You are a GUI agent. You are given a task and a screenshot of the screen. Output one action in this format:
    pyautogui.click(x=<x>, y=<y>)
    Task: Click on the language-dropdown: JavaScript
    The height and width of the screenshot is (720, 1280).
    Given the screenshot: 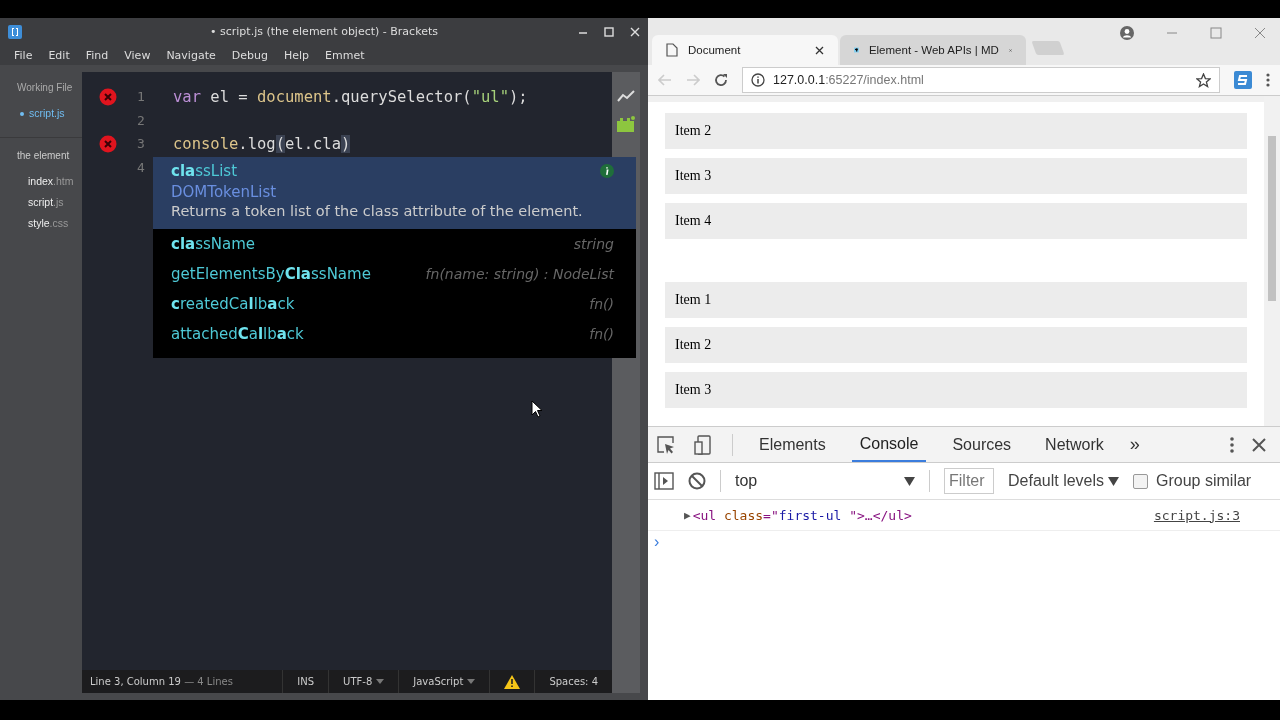 What is the action you would take?
    pyautogui.click(x=444, y=681)
    